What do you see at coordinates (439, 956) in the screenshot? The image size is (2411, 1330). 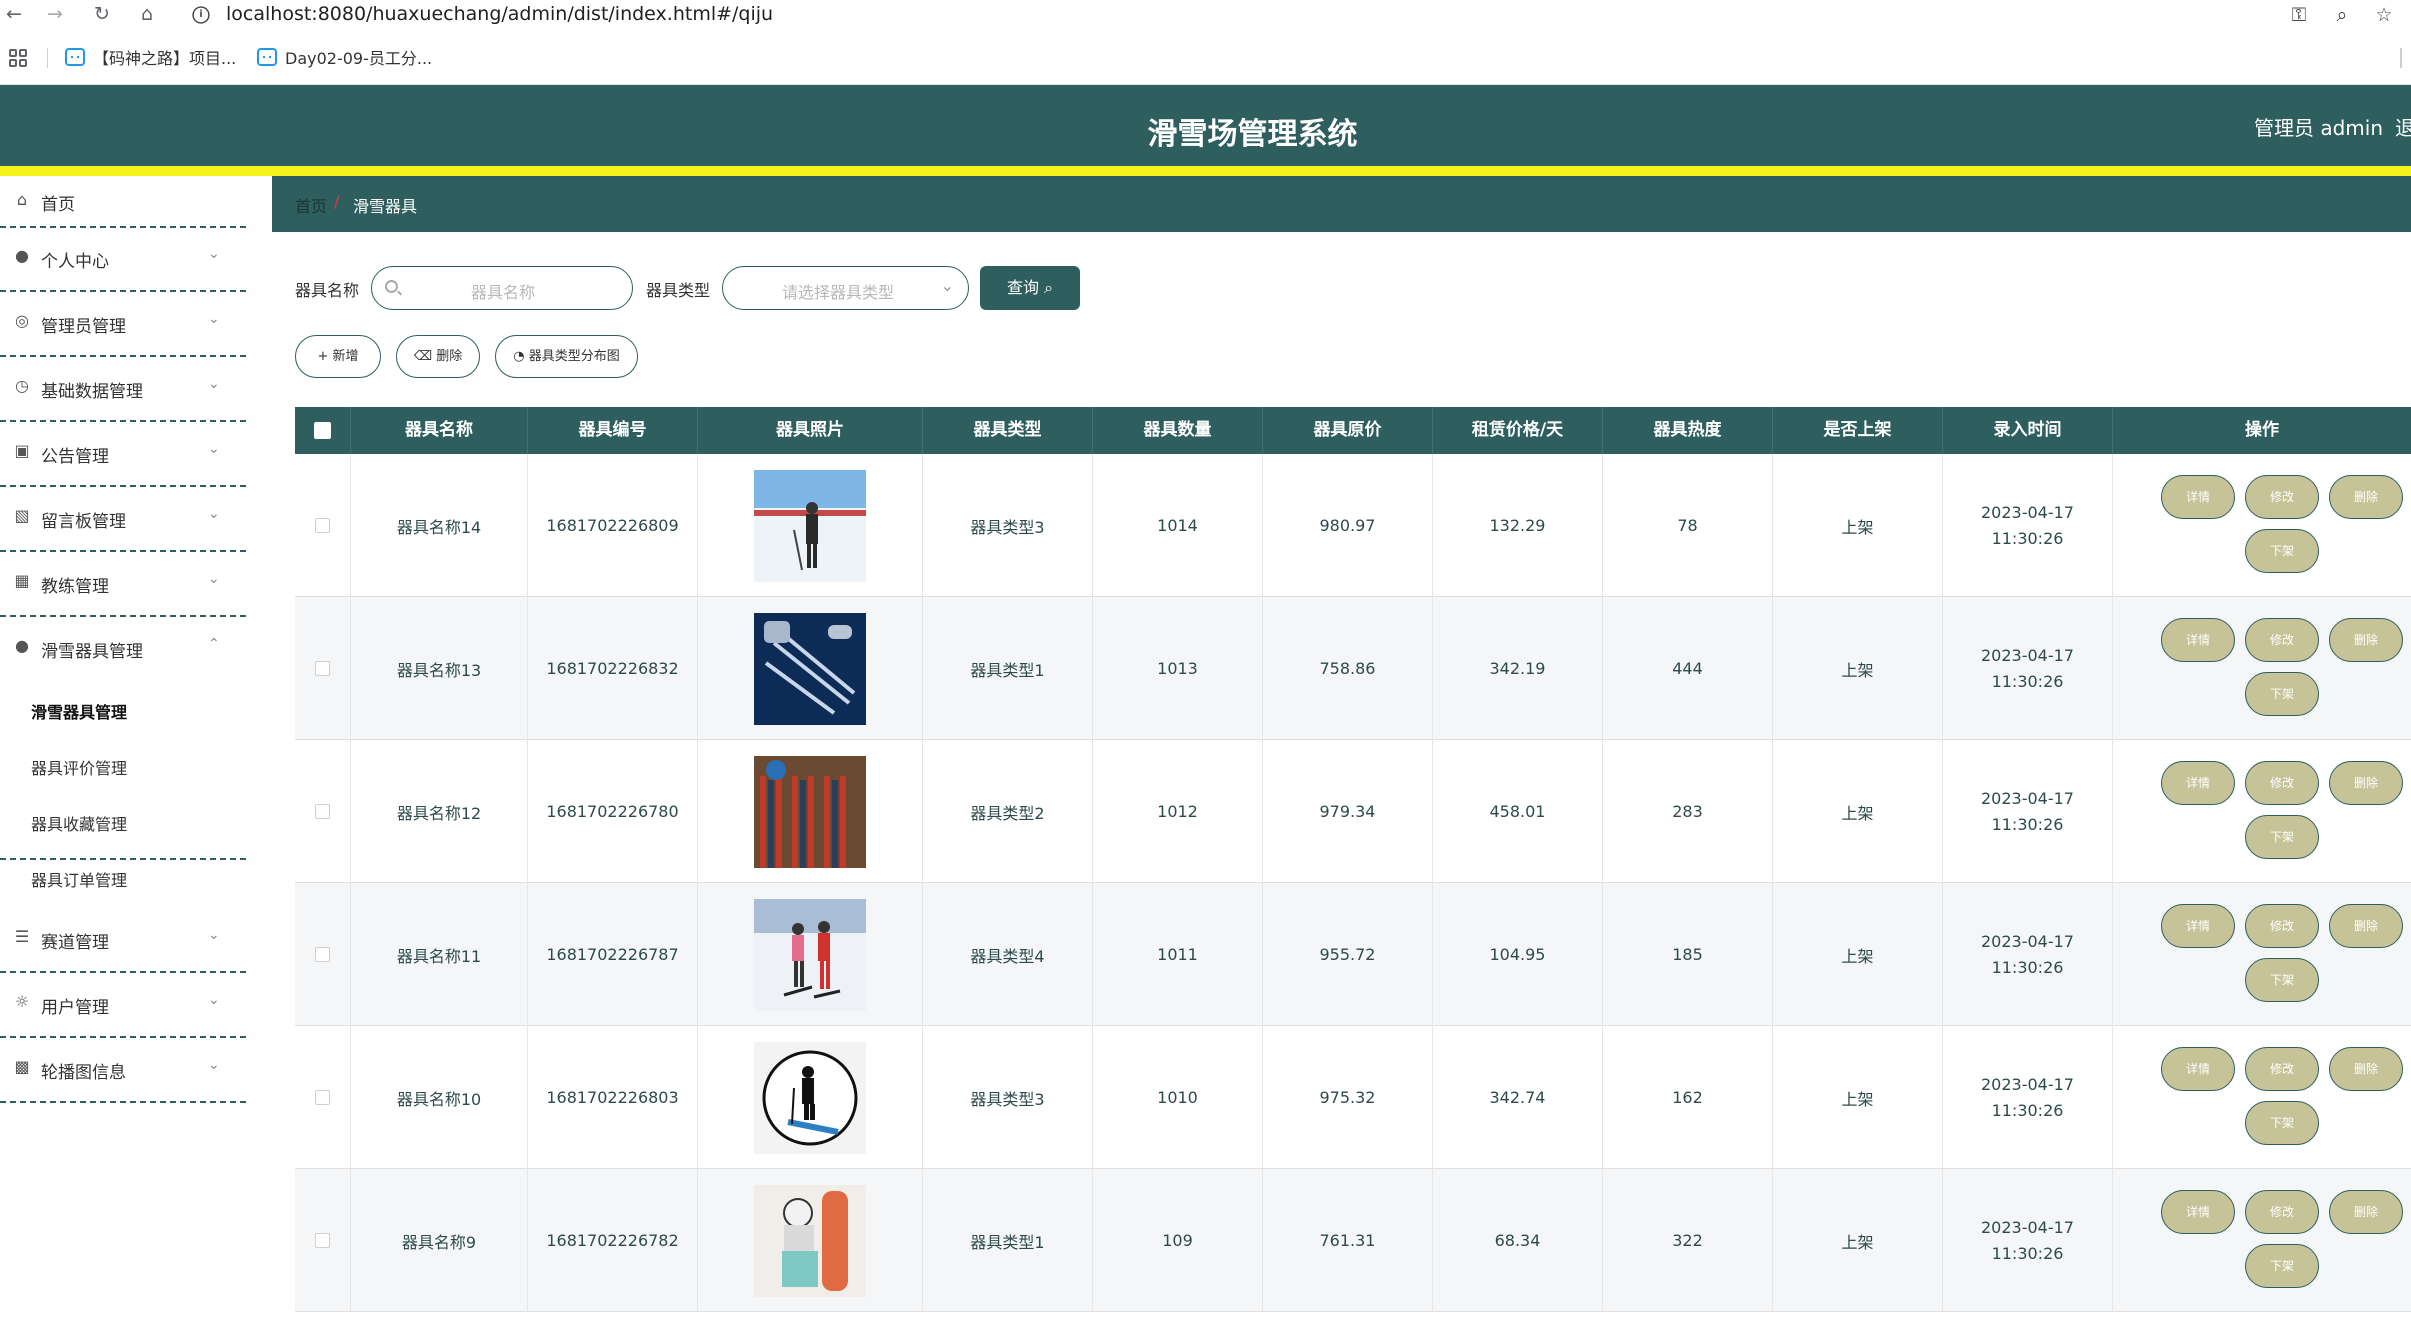 I see `name-cell-text: 器具名称11` at bounding box center [439, 956].